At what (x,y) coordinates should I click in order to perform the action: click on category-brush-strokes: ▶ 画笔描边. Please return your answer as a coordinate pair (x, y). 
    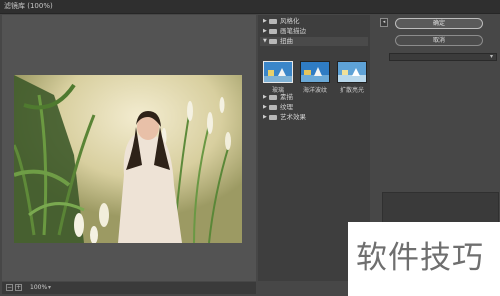
    Looking at the image, I should click on (314, 31).